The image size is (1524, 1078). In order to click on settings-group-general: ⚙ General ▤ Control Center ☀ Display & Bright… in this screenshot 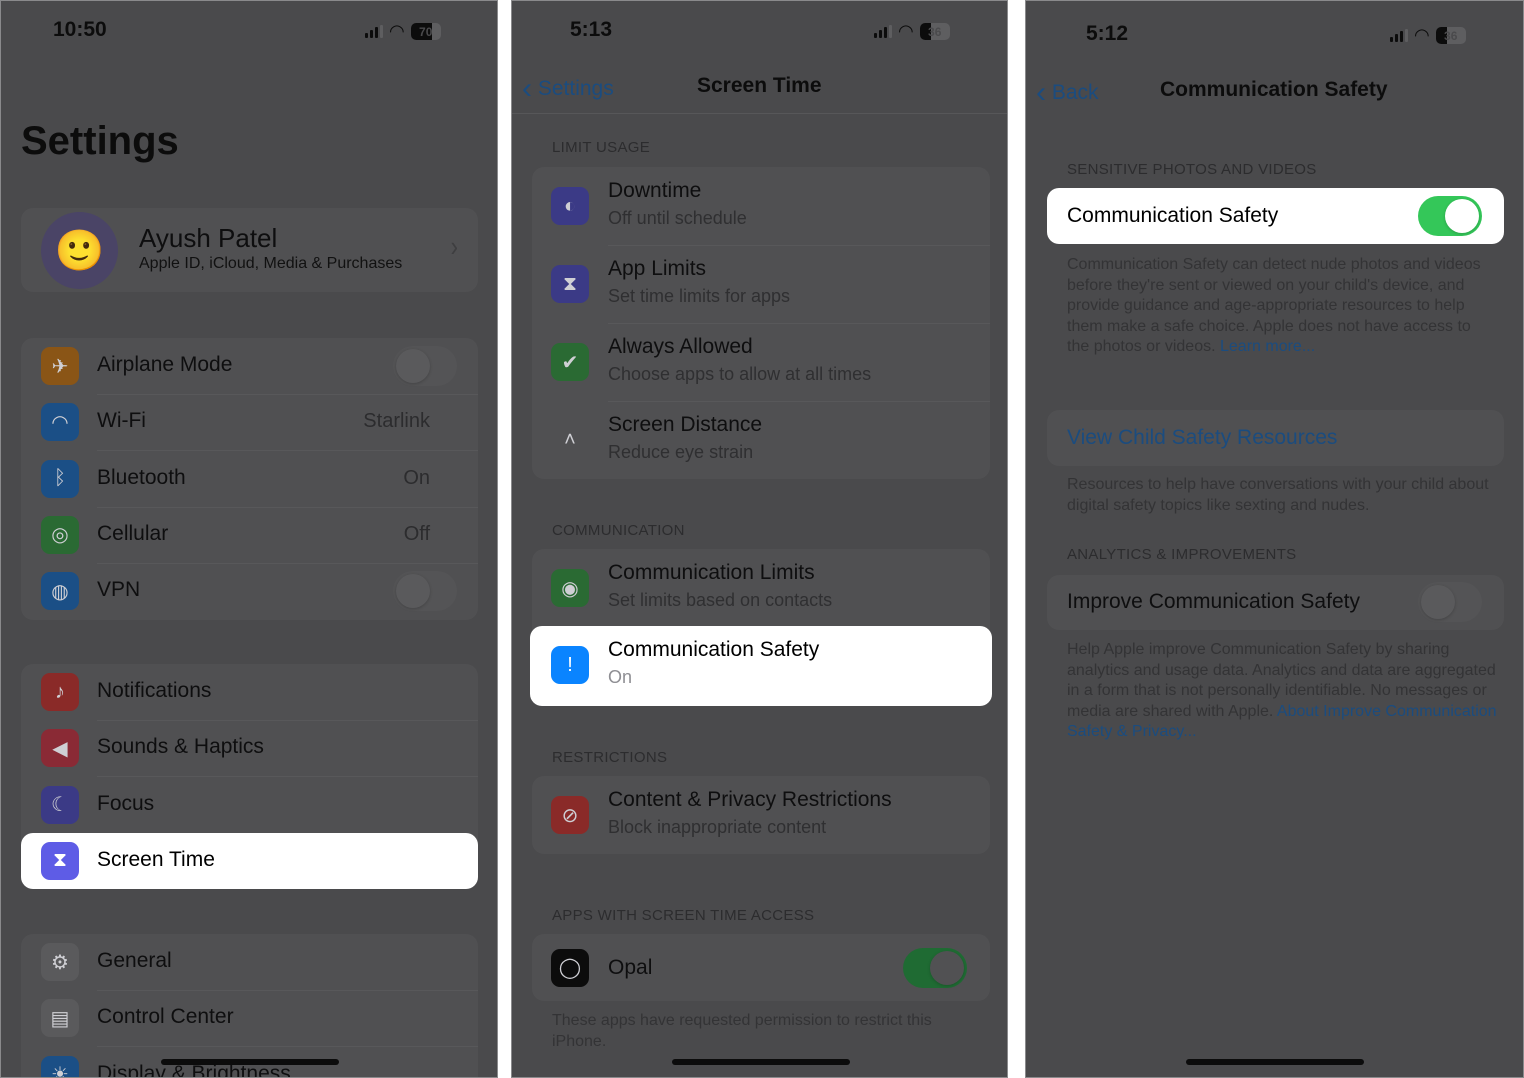, I will do `click(249, 1005)`.